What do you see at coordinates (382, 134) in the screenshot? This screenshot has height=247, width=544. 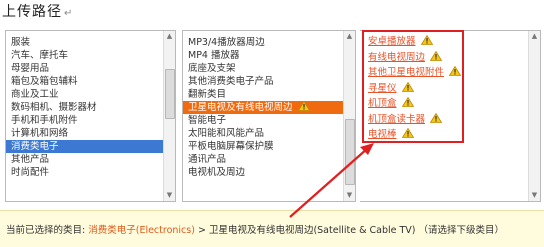 I see `list-item-label: 电视棒` at bounding box center [382, 134].